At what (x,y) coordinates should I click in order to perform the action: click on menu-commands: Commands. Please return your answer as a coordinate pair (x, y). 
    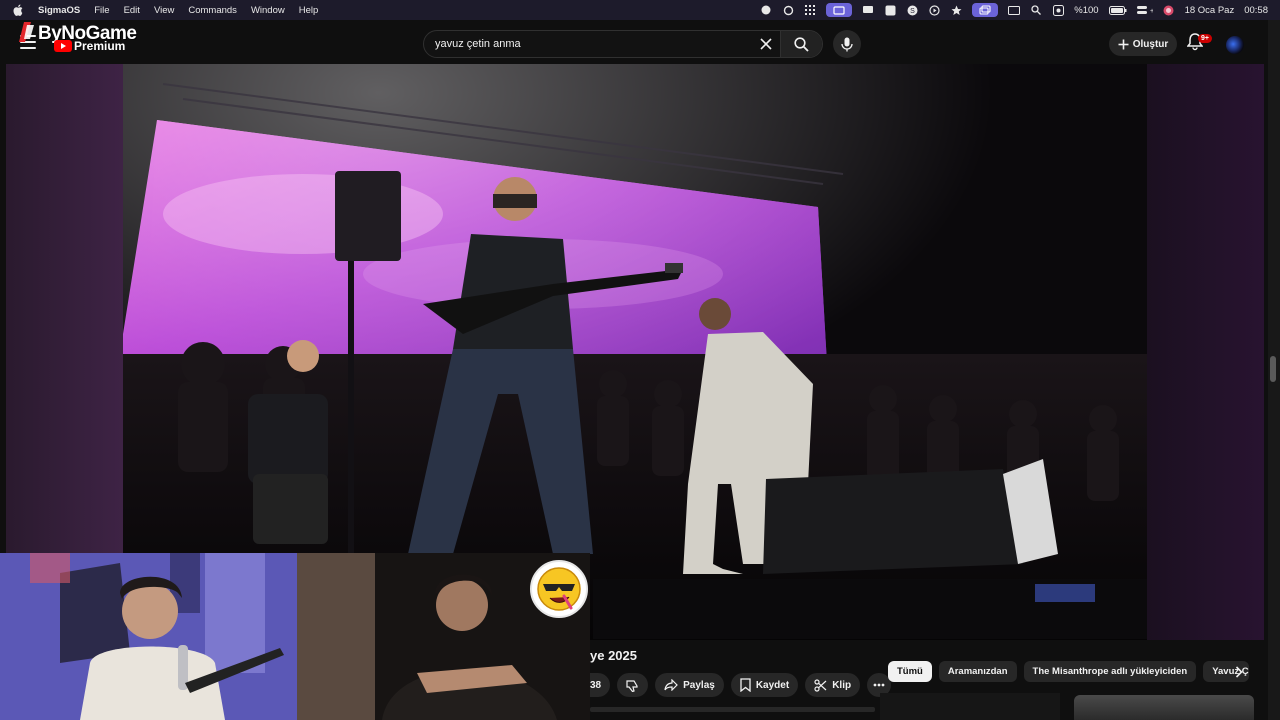
    Looking at the image, I should click on (212, 10).